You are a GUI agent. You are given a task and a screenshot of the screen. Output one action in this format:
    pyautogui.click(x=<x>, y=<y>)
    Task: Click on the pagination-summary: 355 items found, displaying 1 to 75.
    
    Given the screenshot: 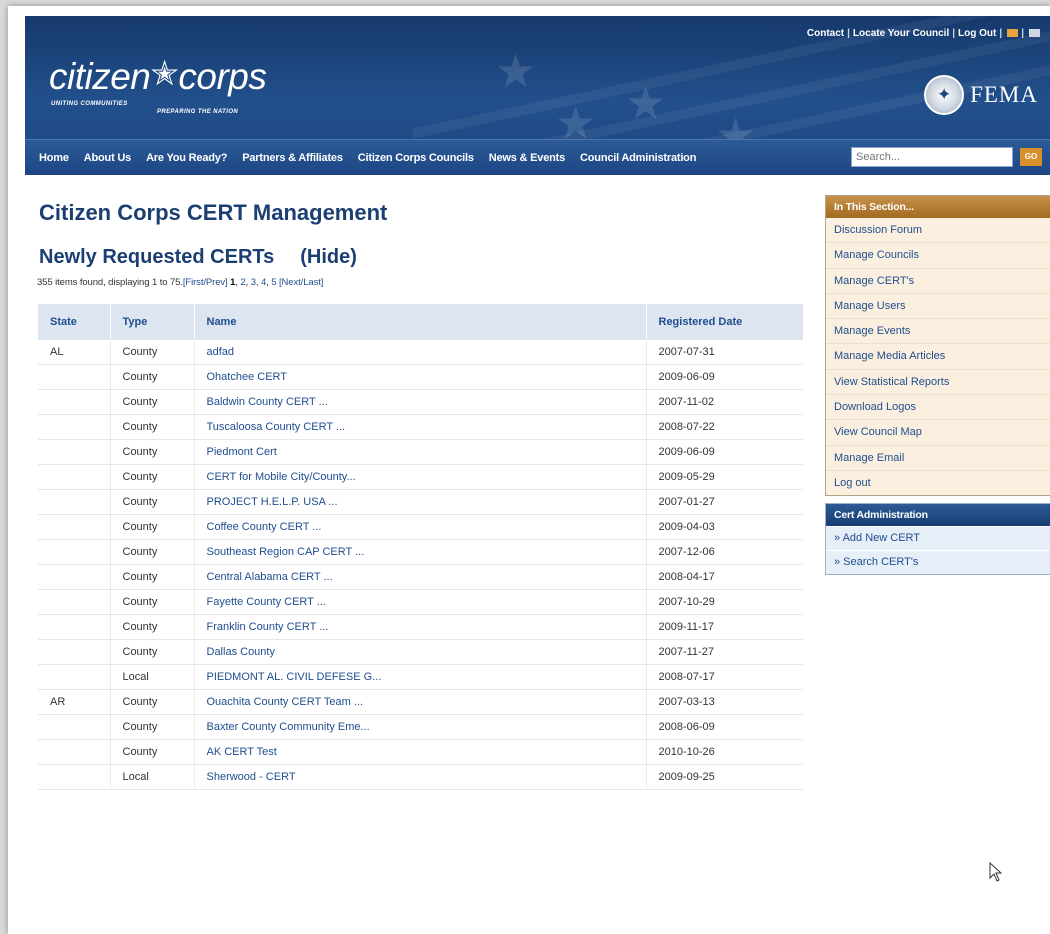 What is the action you would take?
    pyautogui.click(x=110, y=282)
    